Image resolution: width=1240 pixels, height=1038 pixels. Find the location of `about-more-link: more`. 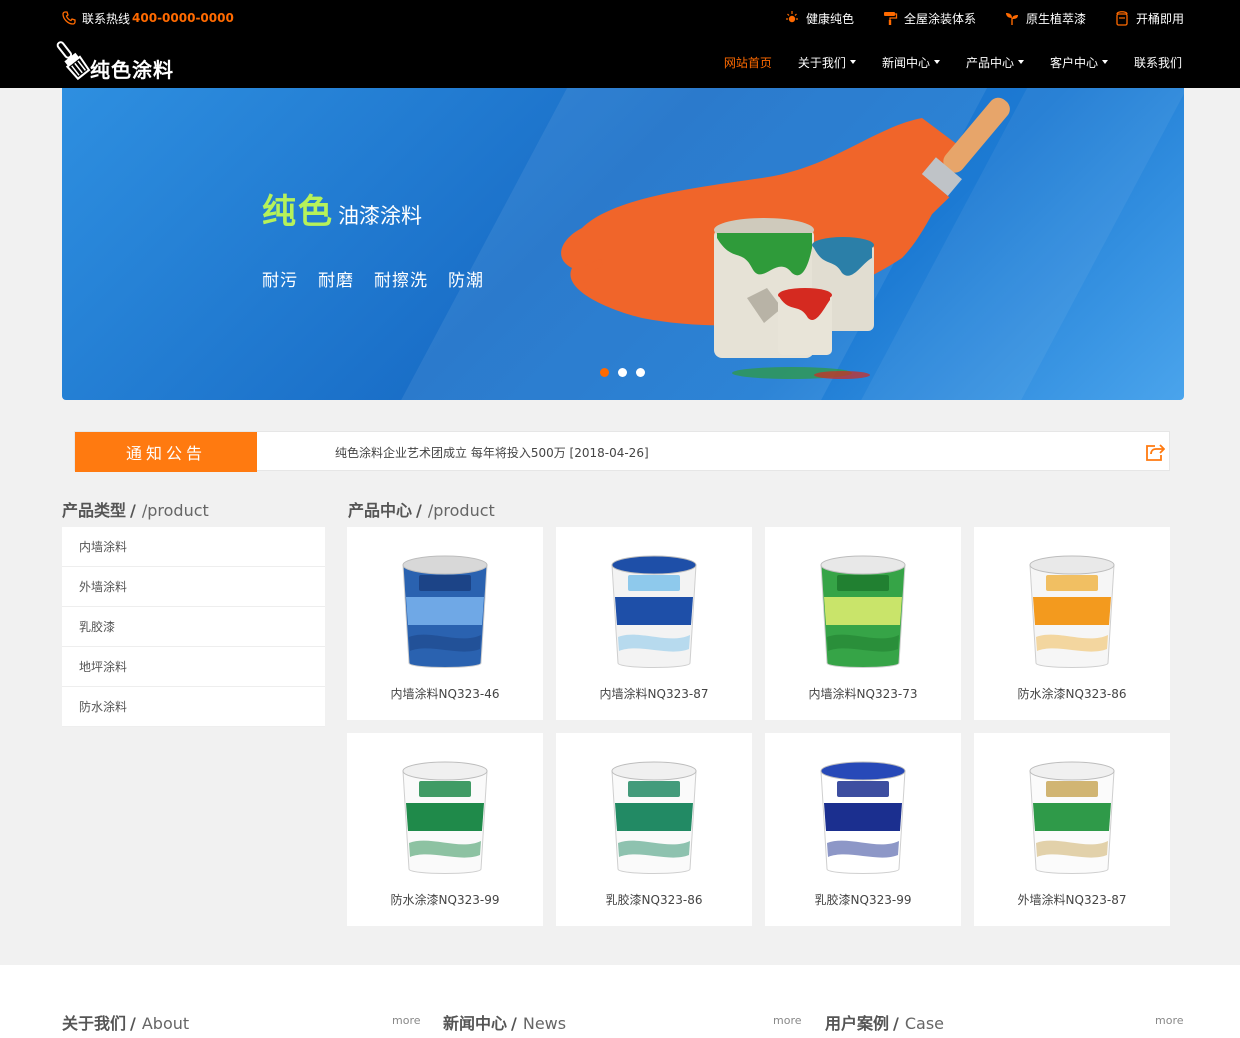

about-more-link: more is located at coordinates (406, 1020).